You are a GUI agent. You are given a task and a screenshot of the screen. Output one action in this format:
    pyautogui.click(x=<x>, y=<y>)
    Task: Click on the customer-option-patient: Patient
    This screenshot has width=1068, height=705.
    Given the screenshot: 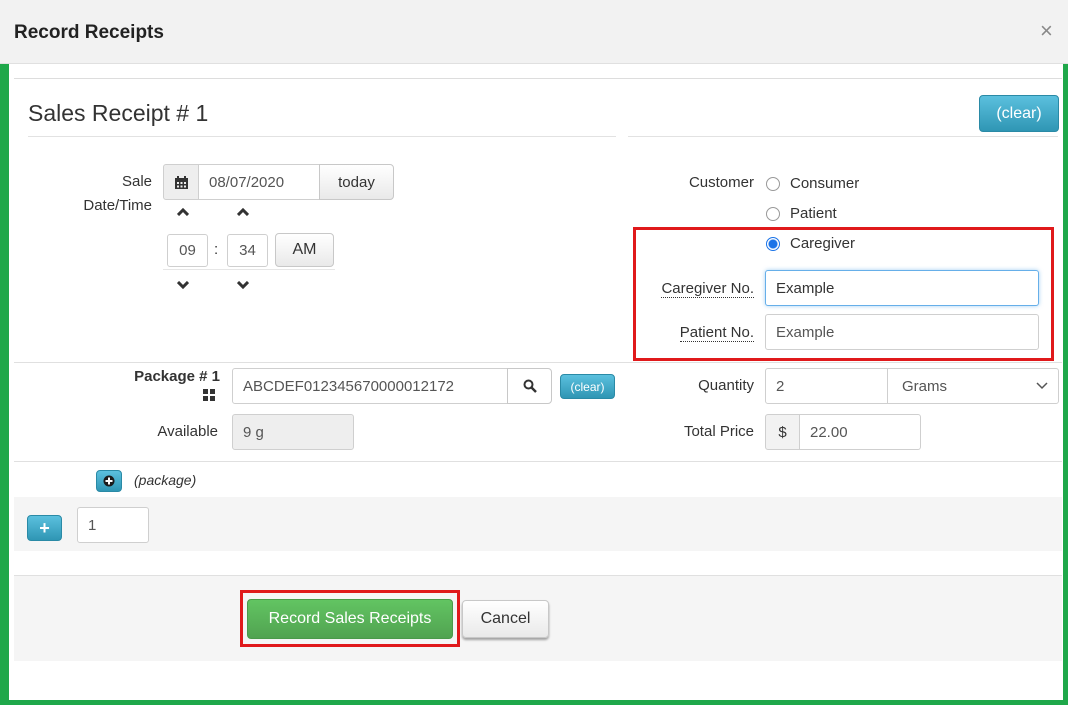 What is the action you would take?
    pyautogui.click(x=801, y=213)
    